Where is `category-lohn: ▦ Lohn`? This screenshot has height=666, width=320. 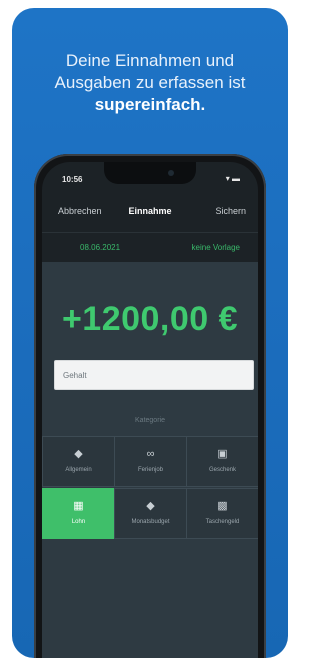 category-lohn: ▦ Lohn is located at coordinates (78, 513).